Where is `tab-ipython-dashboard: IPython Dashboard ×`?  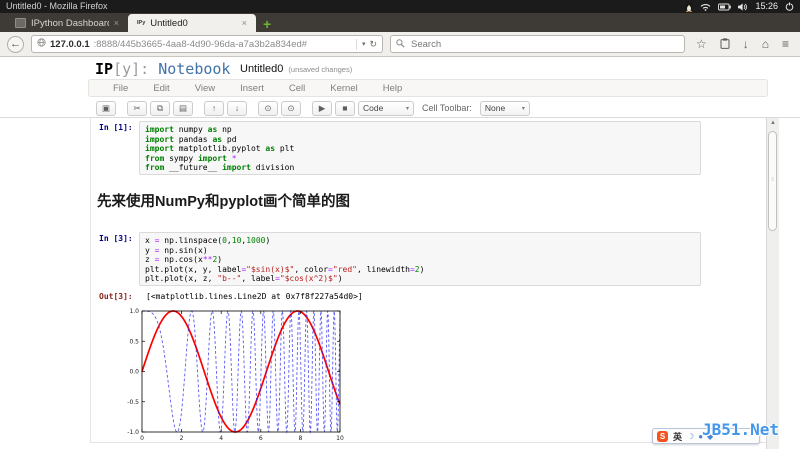
tab-ipython-dashboard: IPython Dashboard × is located at coordinates (67, 23).